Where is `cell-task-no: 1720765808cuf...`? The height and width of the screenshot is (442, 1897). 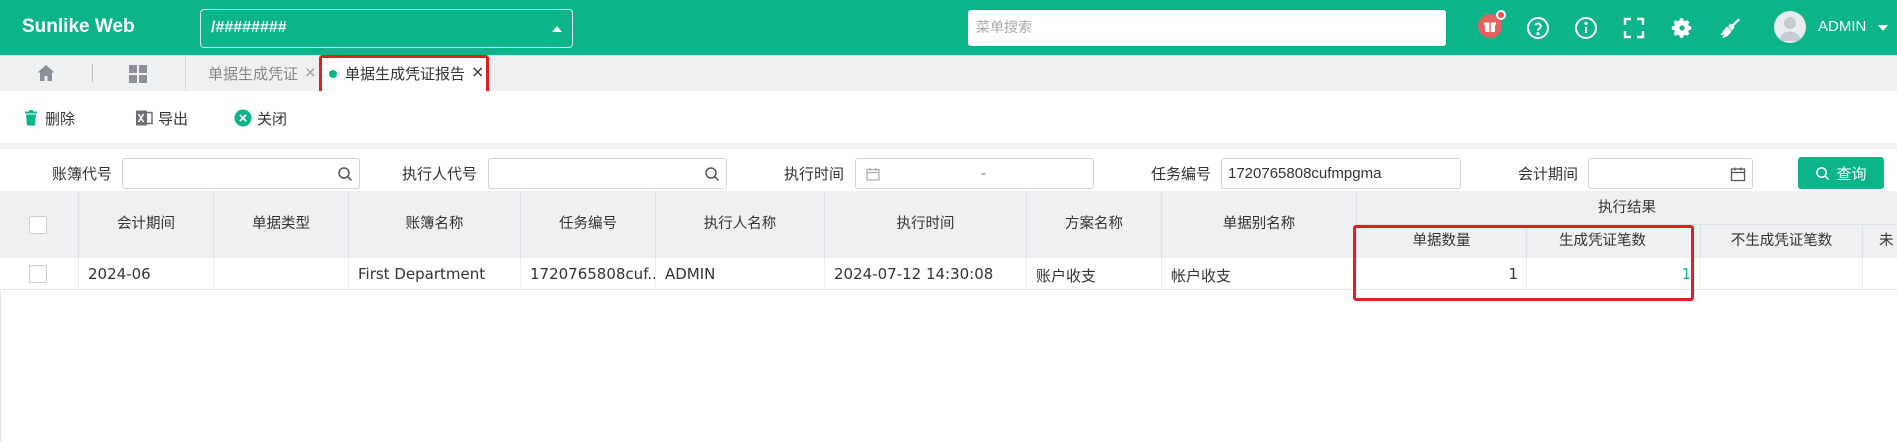 cell-task-no: 1720765808cuf... is located at coordinates (588, 274).